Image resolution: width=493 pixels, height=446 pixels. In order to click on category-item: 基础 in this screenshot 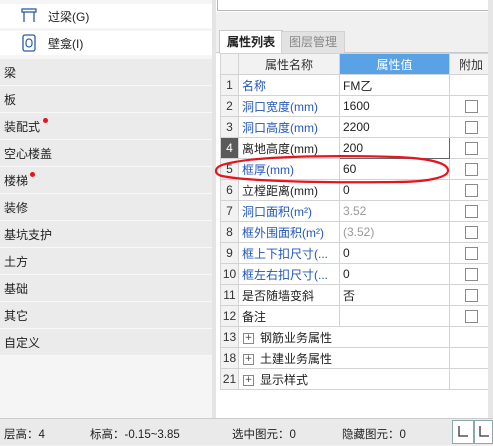, I will do `click(106, 288)`.